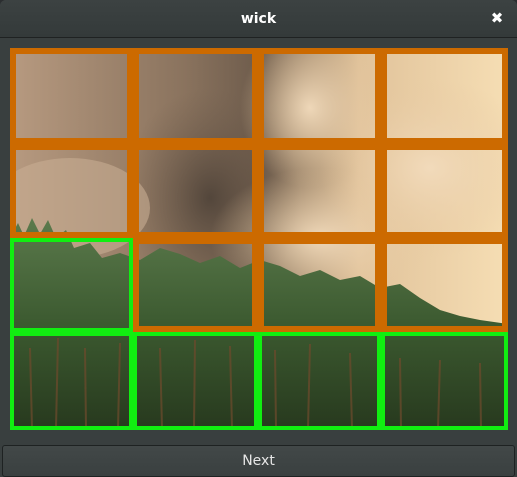  I want to click on grid-tile-r1-c2, so click(195, 96).